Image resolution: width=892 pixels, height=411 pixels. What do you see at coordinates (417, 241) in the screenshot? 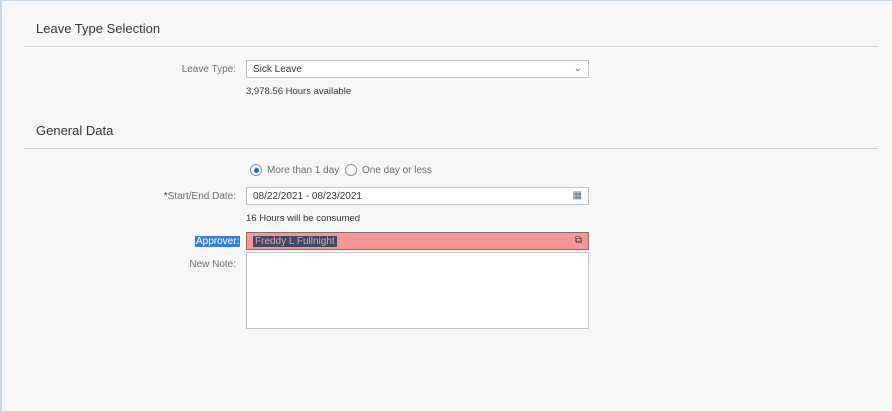
I see `approver-input: Freddy L Fullnight ⧉` at bounding box center [417, 241].